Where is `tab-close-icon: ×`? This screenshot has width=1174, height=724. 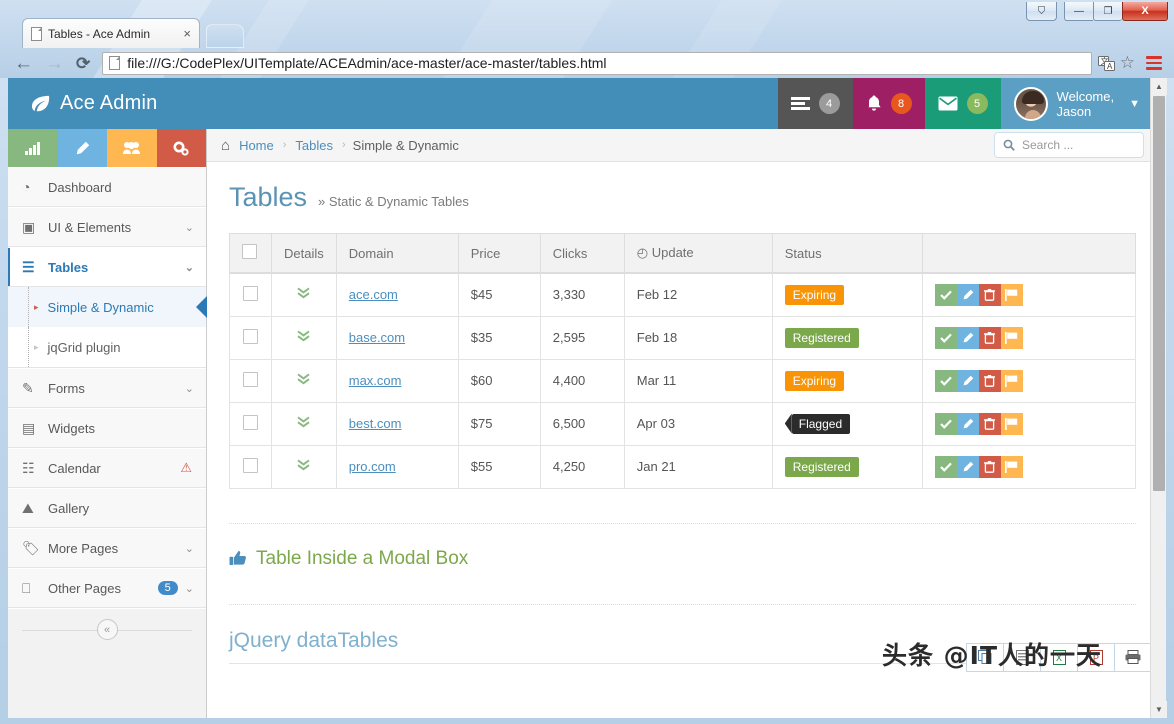
tab-close-icon: × is located at coordinates (187, 33).